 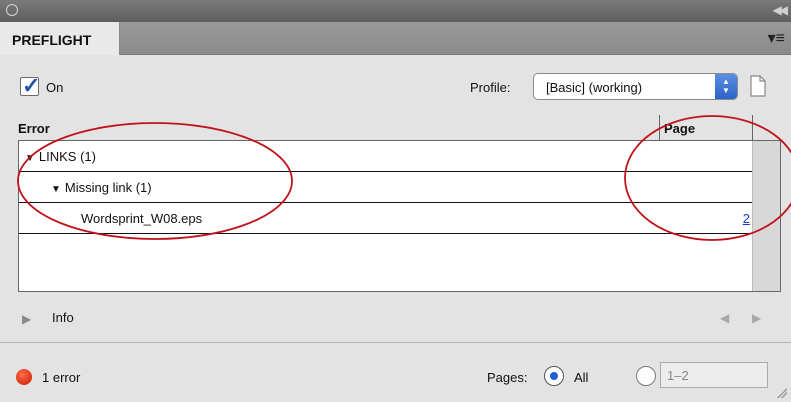 What do you see at coordinates (679, 128) in the screenshot?
I see `page-column-header: Page` at bounding box center [679, 128].